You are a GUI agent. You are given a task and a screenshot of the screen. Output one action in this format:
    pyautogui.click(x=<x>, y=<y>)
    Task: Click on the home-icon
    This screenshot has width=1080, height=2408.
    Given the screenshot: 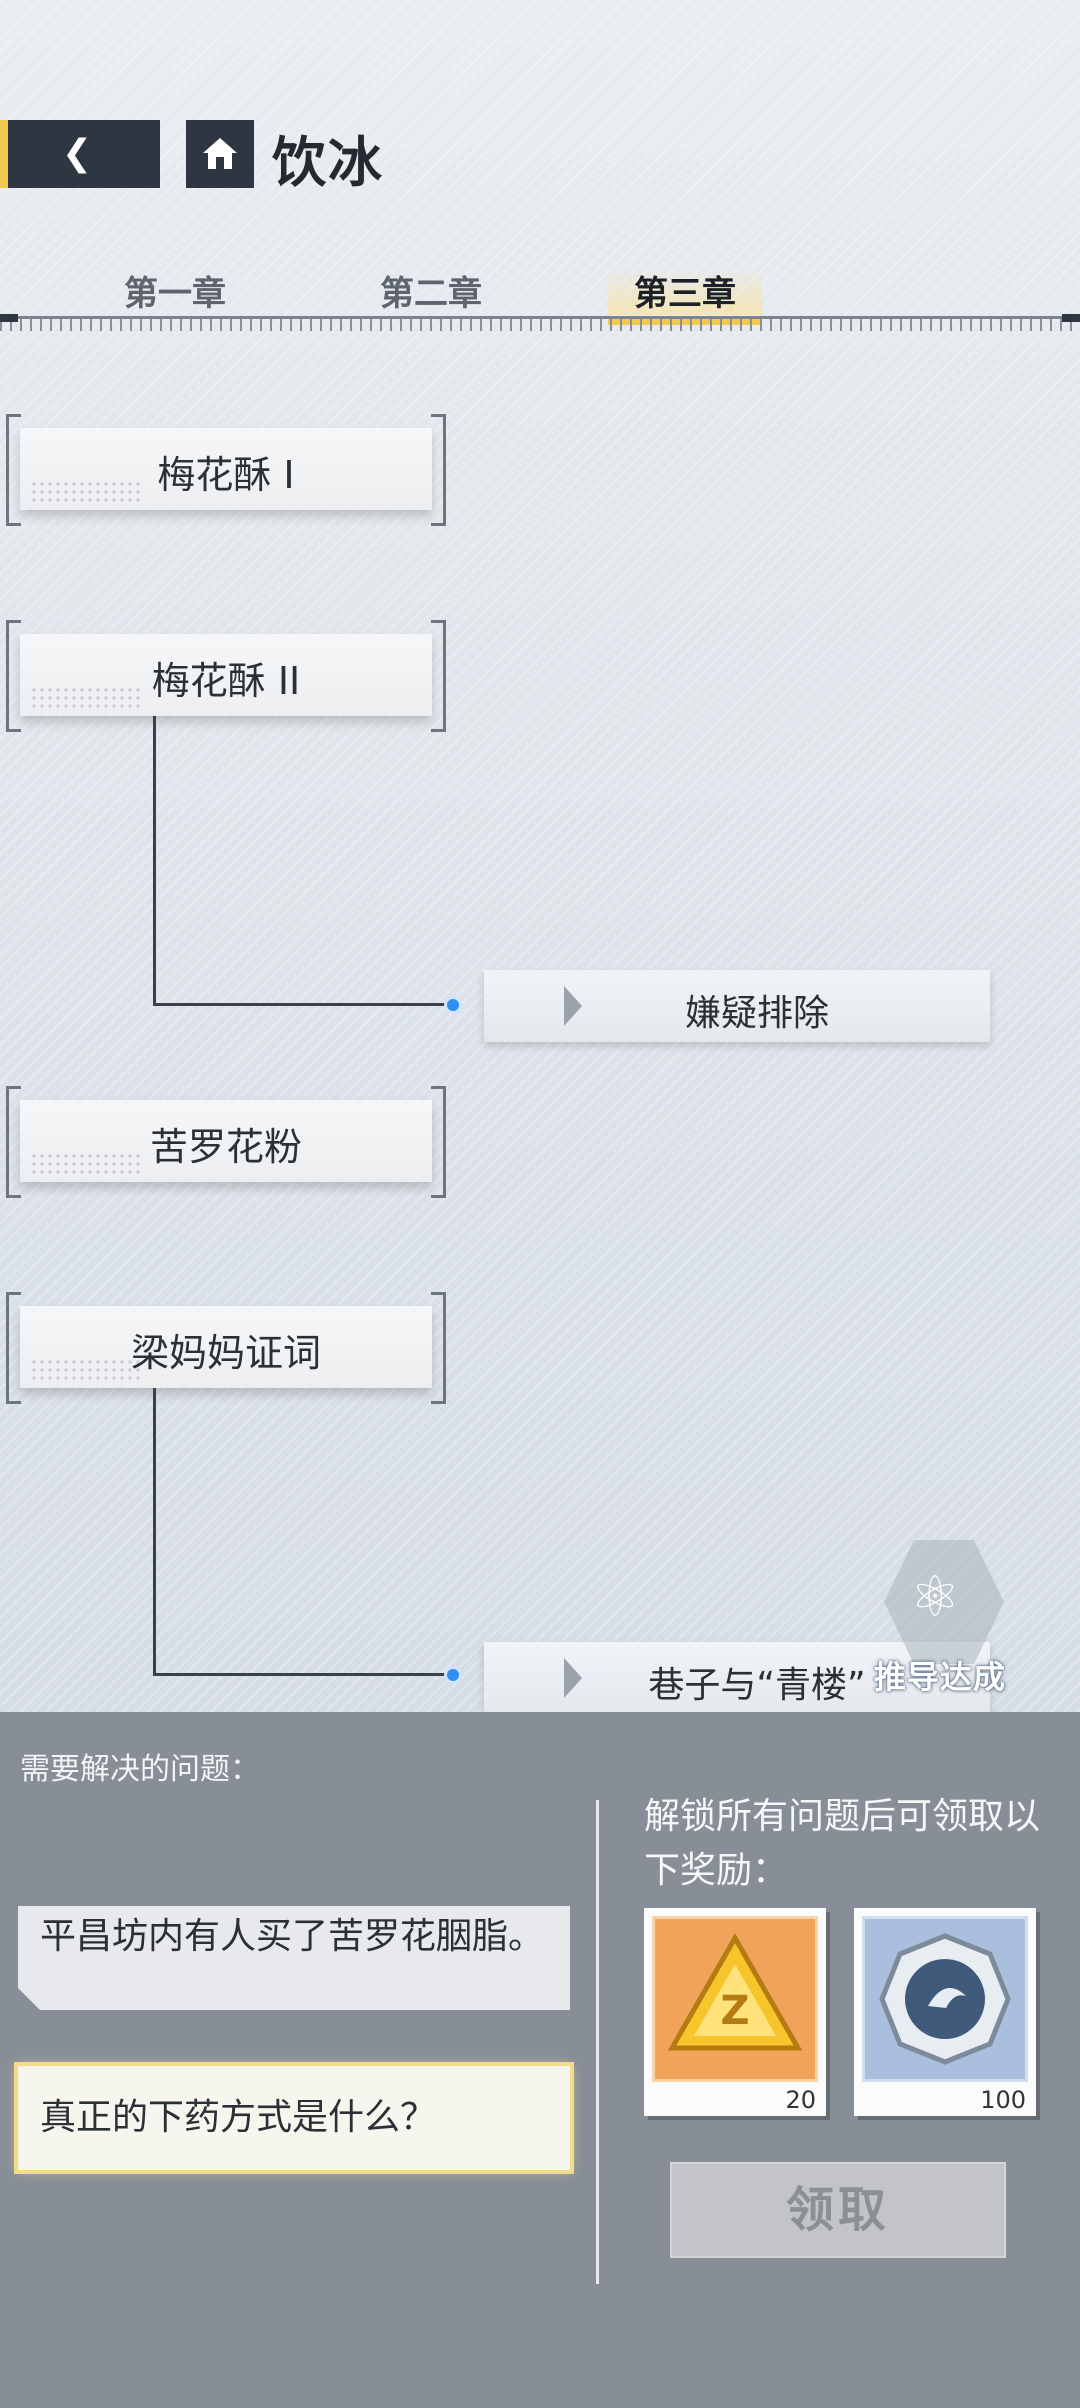 What is the action you would take?
    pyautogui.click(x=220, y=153)
    